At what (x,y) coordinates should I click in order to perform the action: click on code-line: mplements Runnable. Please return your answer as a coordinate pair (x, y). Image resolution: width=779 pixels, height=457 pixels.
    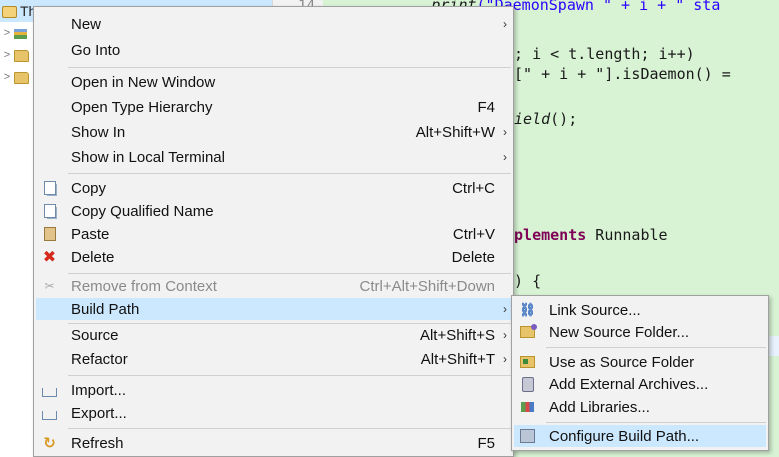
    Looking at the image, I should click on (586, 235).